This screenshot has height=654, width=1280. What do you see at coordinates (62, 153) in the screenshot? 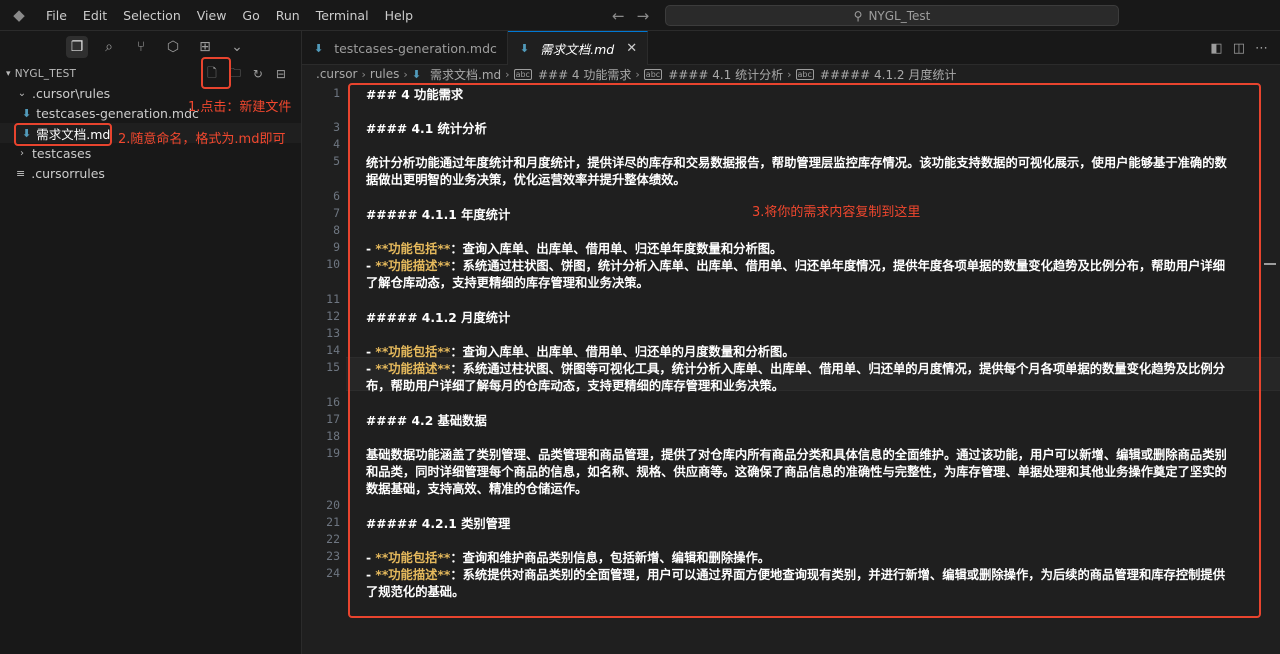
I see `tree-item-label: testcases` at bounding box center [62, 153].